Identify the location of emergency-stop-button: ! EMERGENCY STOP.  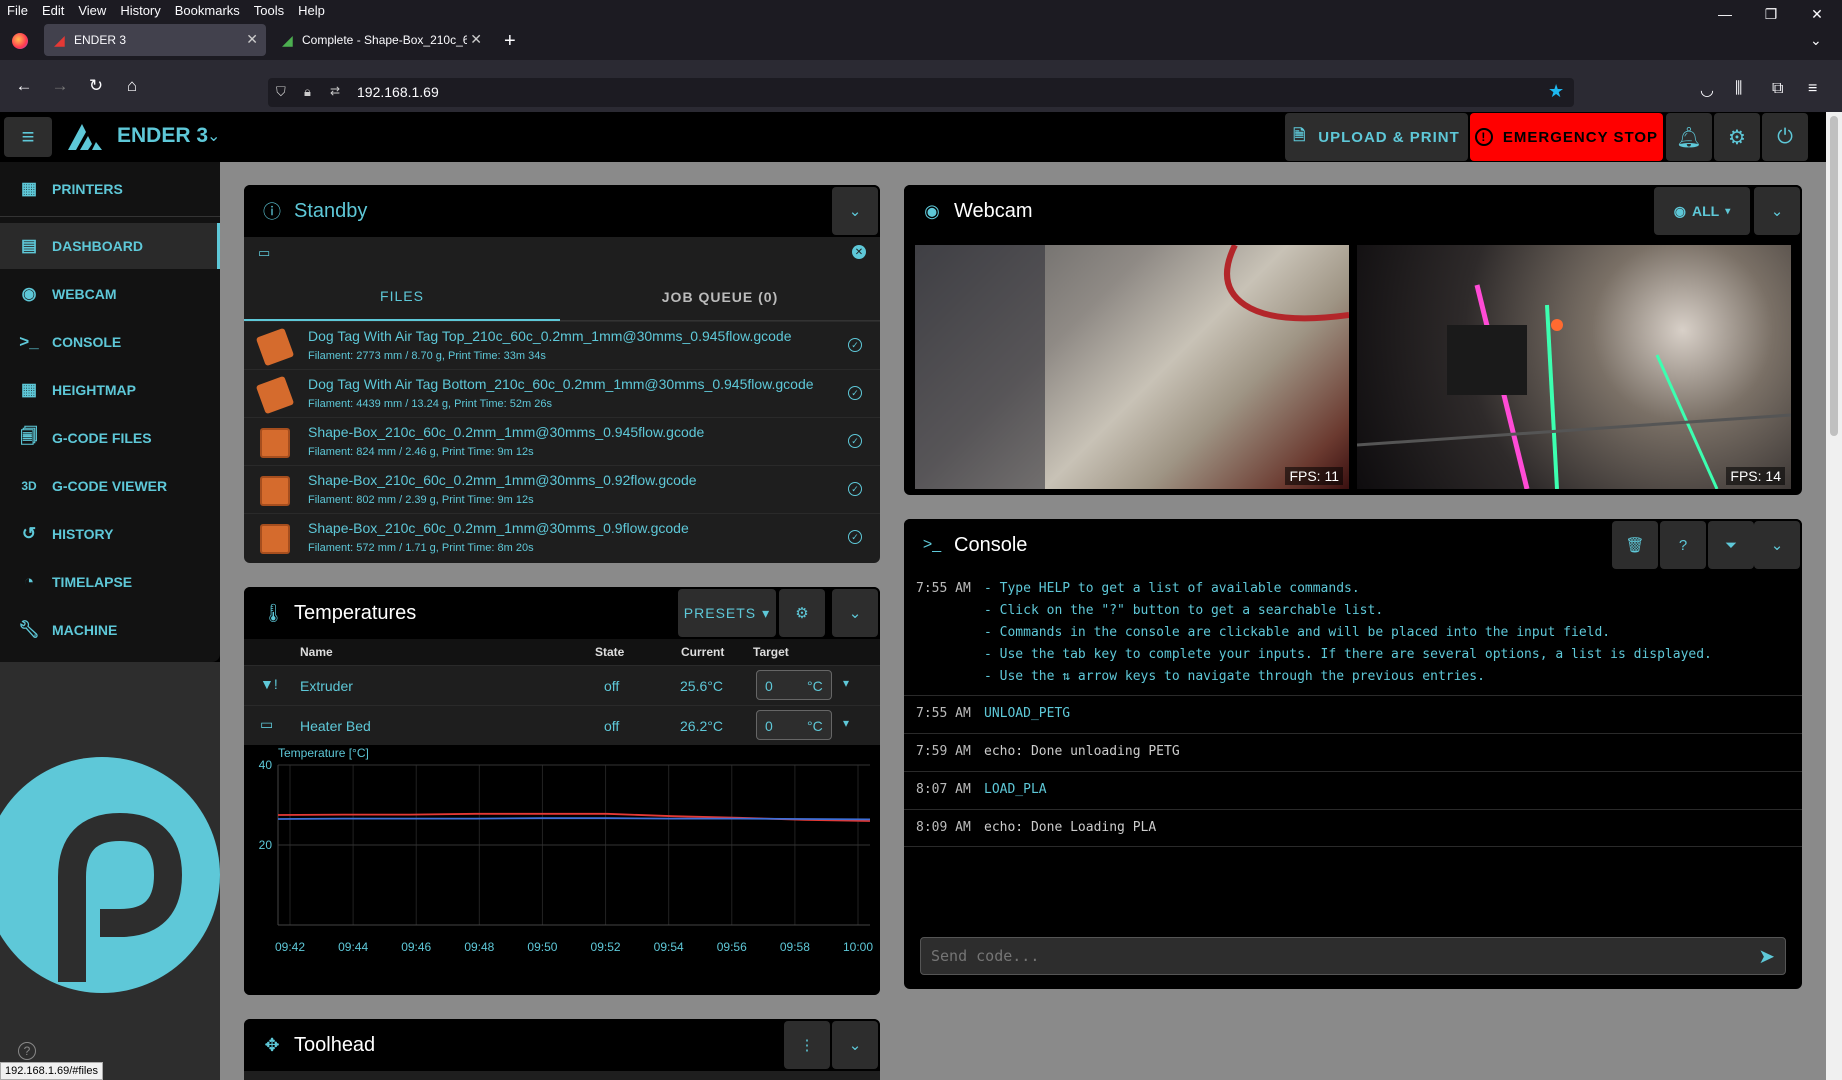
(1566, 137).